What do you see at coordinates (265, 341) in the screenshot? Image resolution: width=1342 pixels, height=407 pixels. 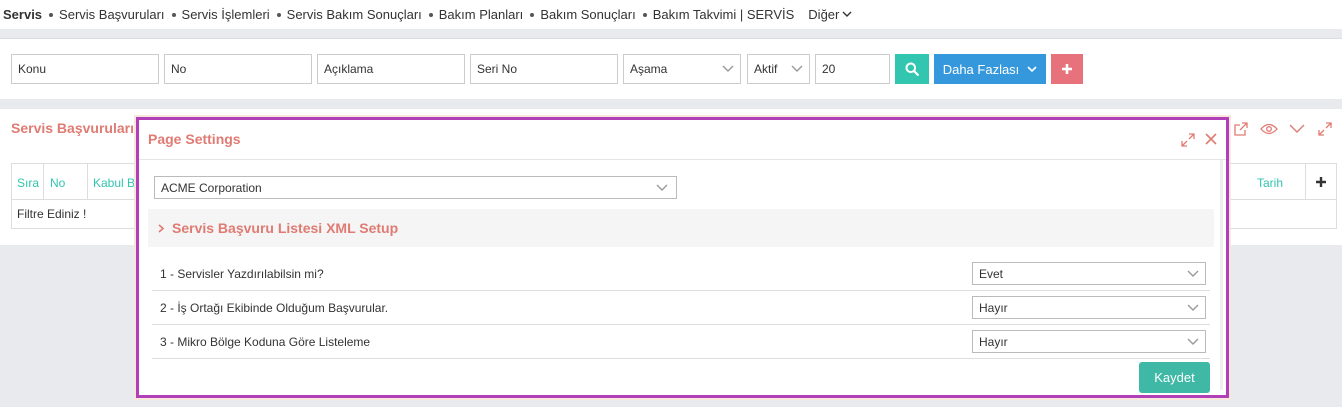 I see `setting-label: 3 - Mikro Bölge Koduna Göre Listeleme` at bounding box center [265, 341].